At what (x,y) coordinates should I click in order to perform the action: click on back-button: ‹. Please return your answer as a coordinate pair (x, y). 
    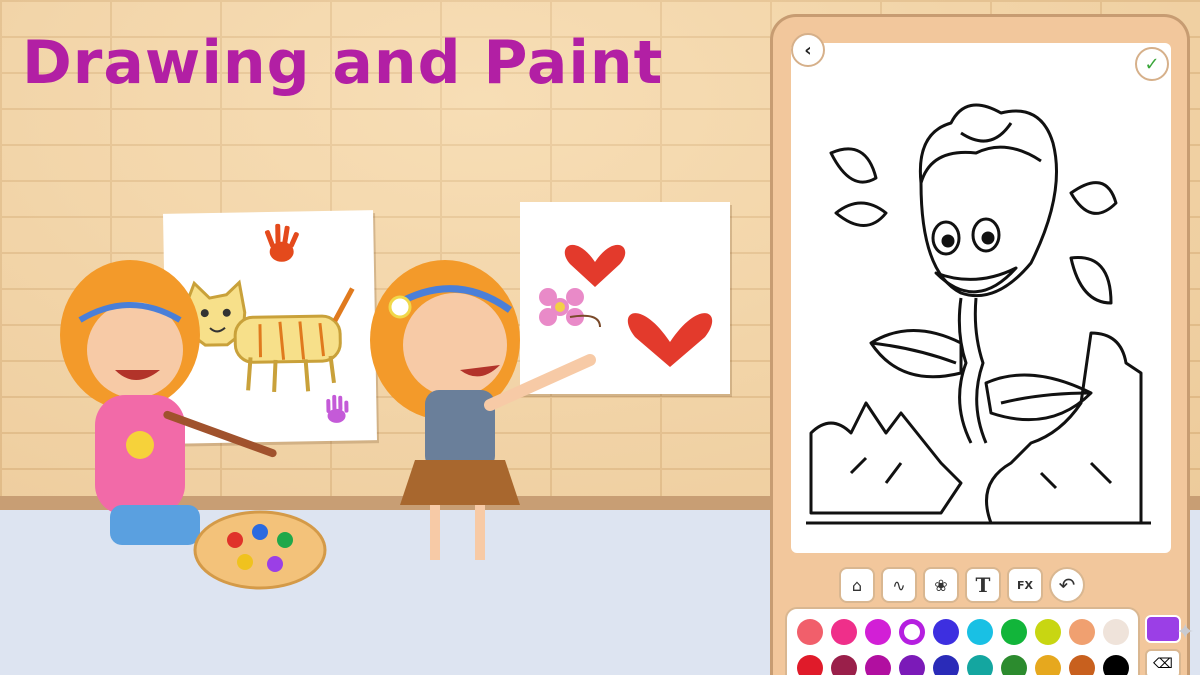
    Looking at the image, I should click on (808, 50).